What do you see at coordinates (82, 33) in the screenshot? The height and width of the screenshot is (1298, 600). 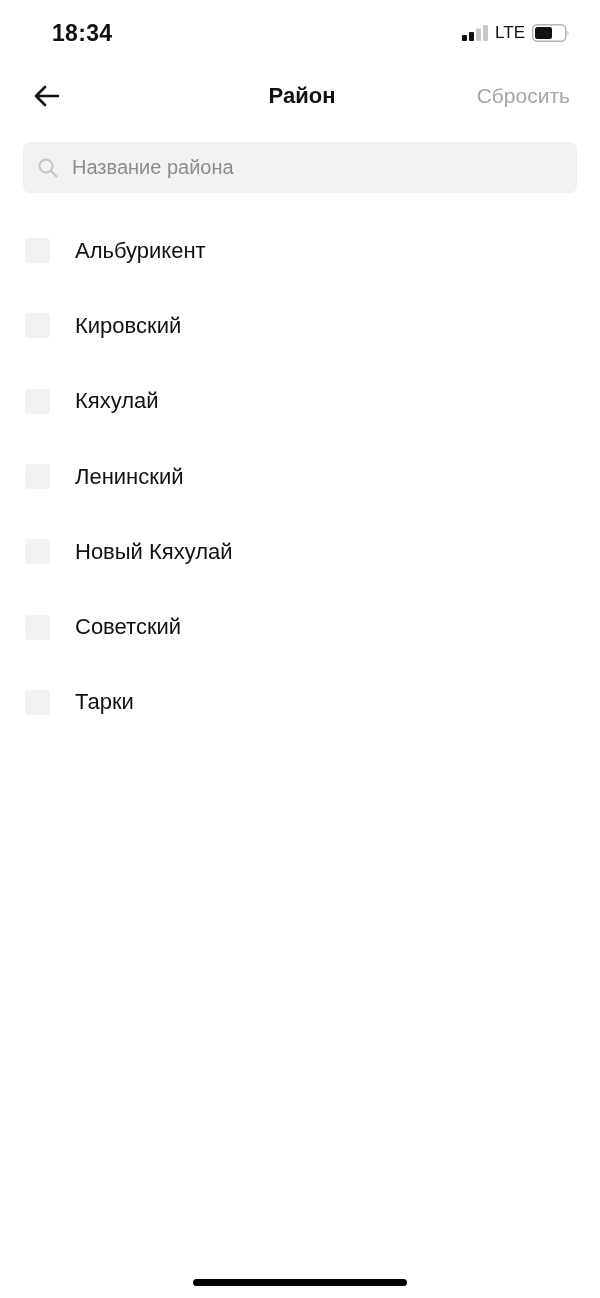 I see `status-time: 18:34` at bounding box center [82, 33].